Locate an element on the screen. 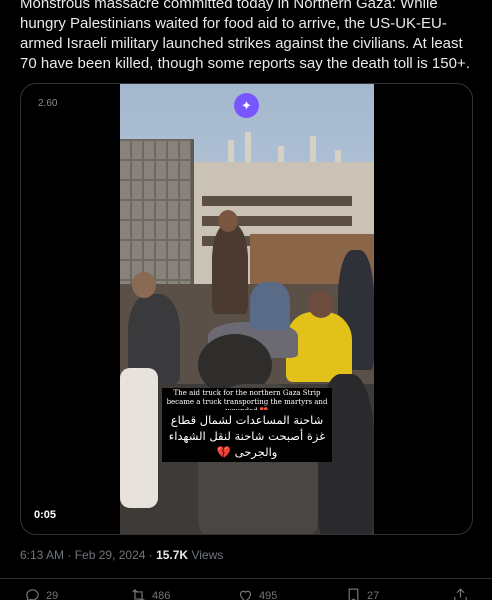 The image size is (492, 600). tweet-action-bar: 29 486 495 27 is located at coordinates (246, 589).